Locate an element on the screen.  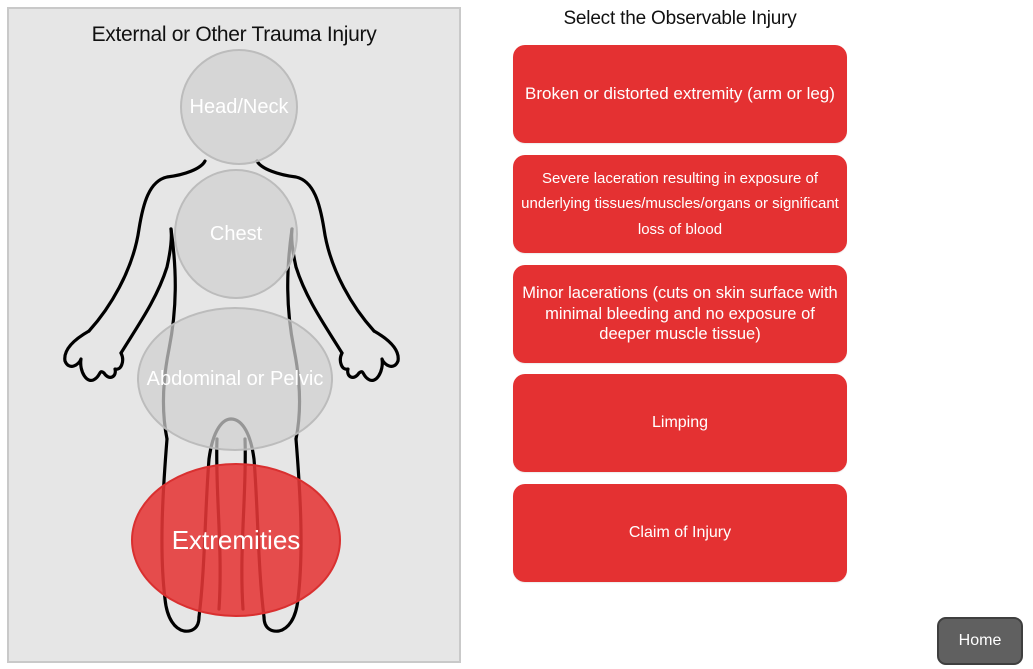
option-label: Claim of Injury is located at coordinates (680, 533).